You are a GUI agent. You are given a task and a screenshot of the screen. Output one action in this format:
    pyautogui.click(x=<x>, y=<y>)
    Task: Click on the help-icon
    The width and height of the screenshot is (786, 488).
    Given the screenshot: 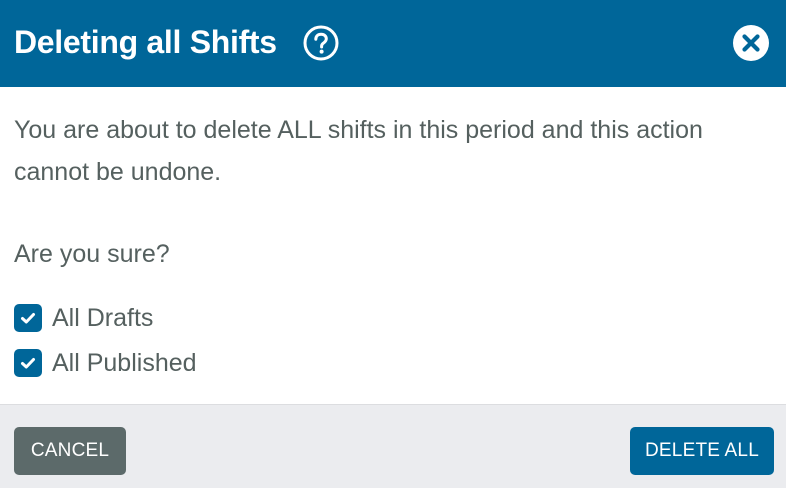 What is the action you would take?
    pyautogui.click(x=321, y=43)
    